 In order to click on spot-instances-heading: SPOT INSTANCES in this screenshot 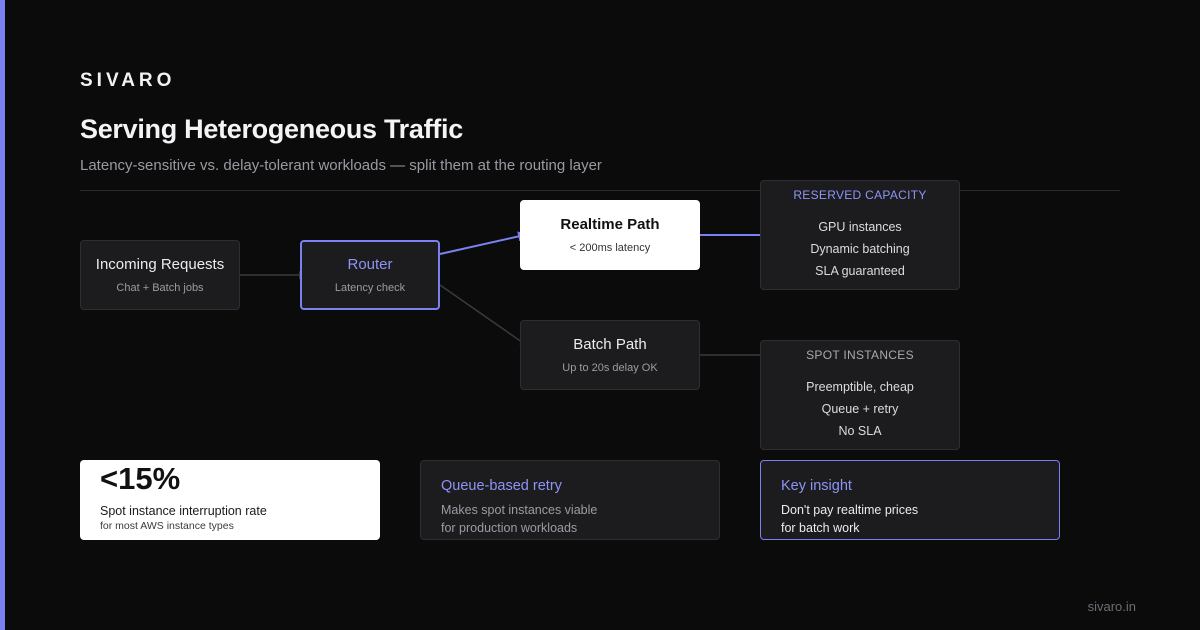, I will do `click(860, 355)`.